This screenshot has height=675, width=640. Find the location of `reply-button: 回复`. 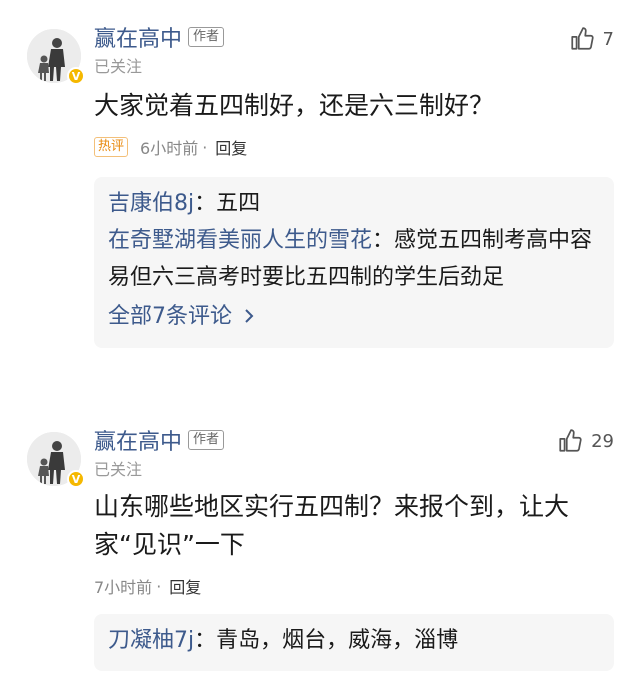

reply-button: 回复 is located at coordinates (185, 586).